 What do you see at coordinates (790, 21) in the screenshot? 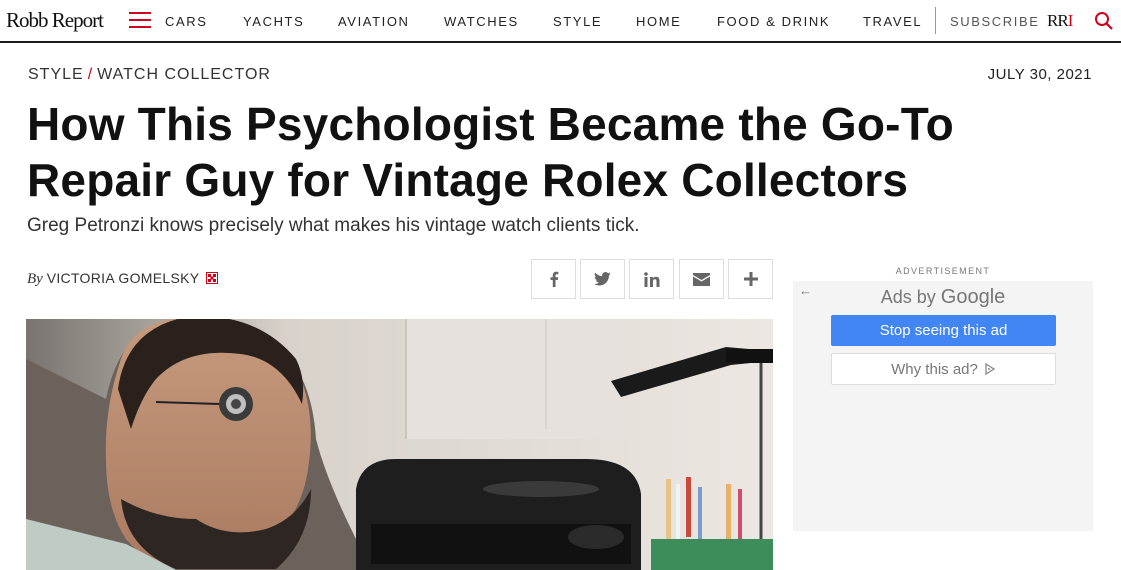
I see `nav-item-food-drink: FOOD & DRINK` at bounding box center [790, 21].